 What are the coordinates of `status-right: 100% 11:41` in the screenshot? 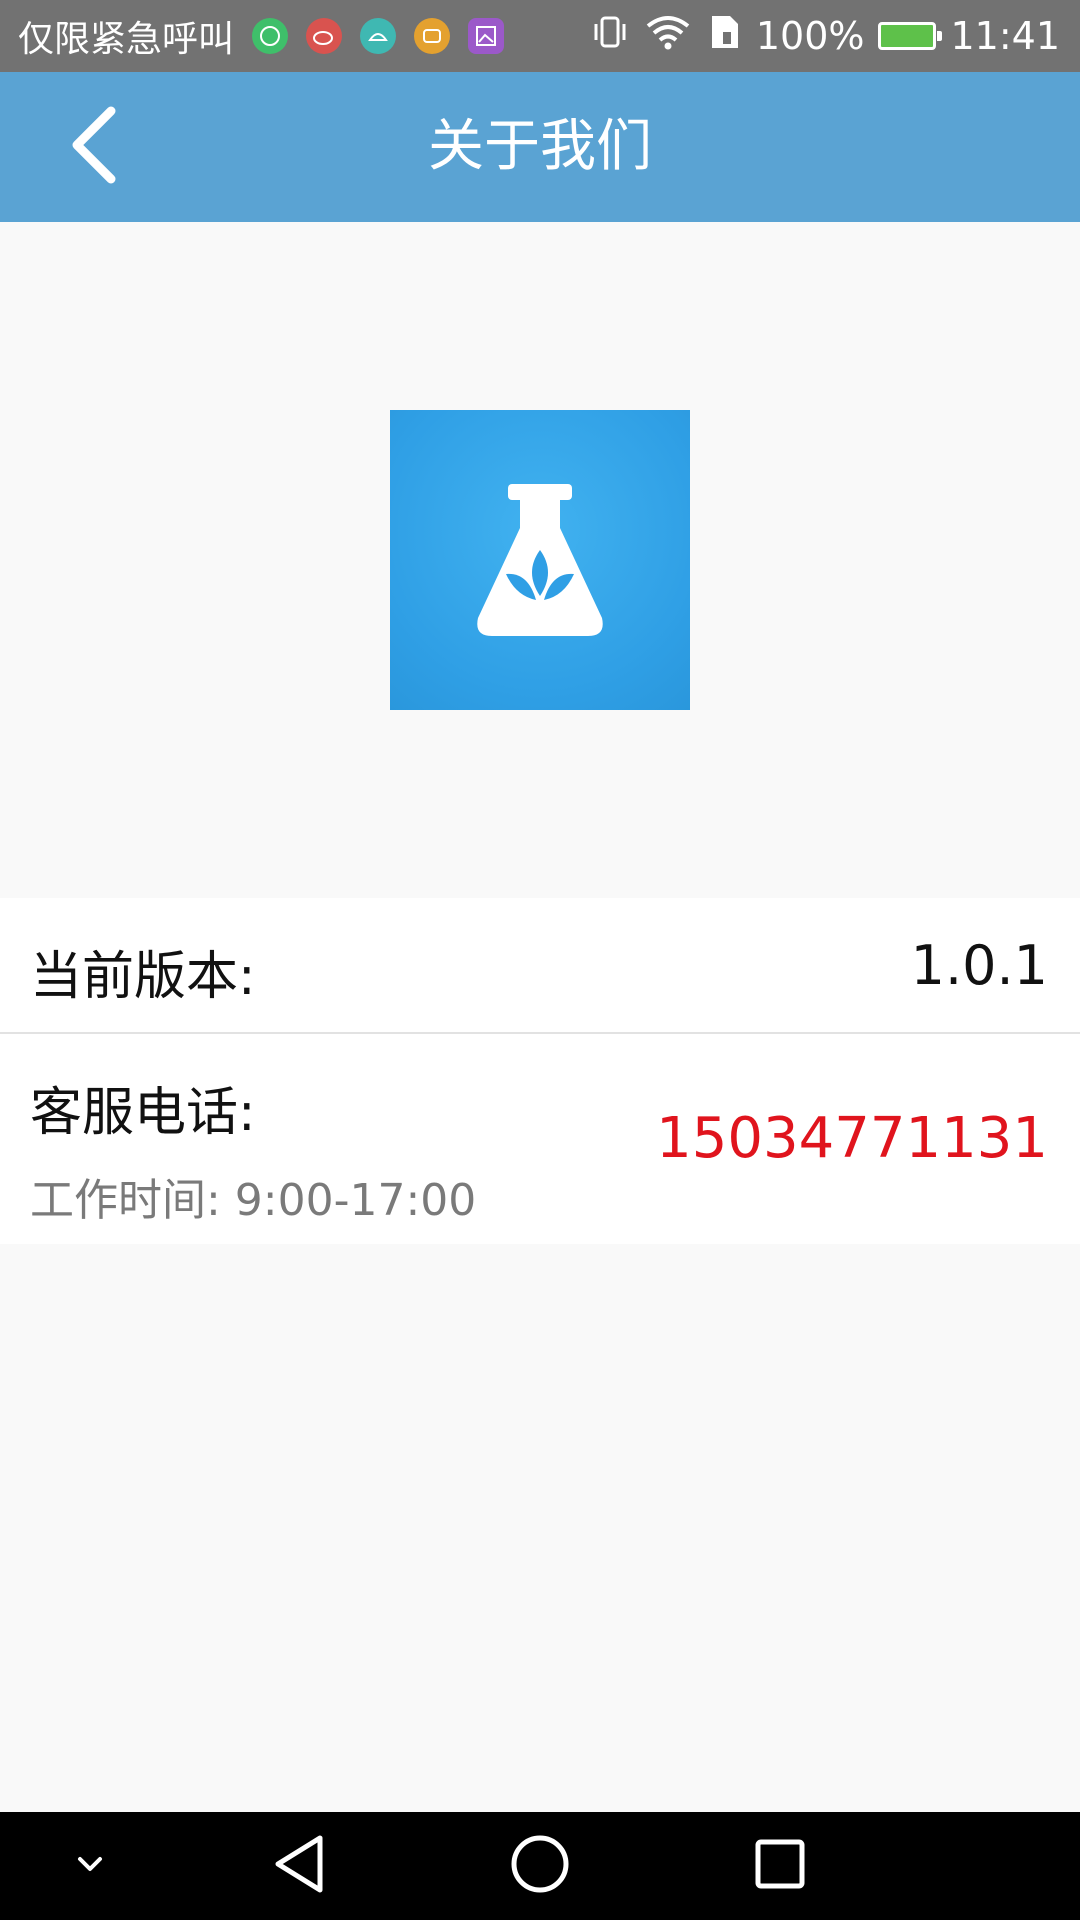 It's located at (825, 36).